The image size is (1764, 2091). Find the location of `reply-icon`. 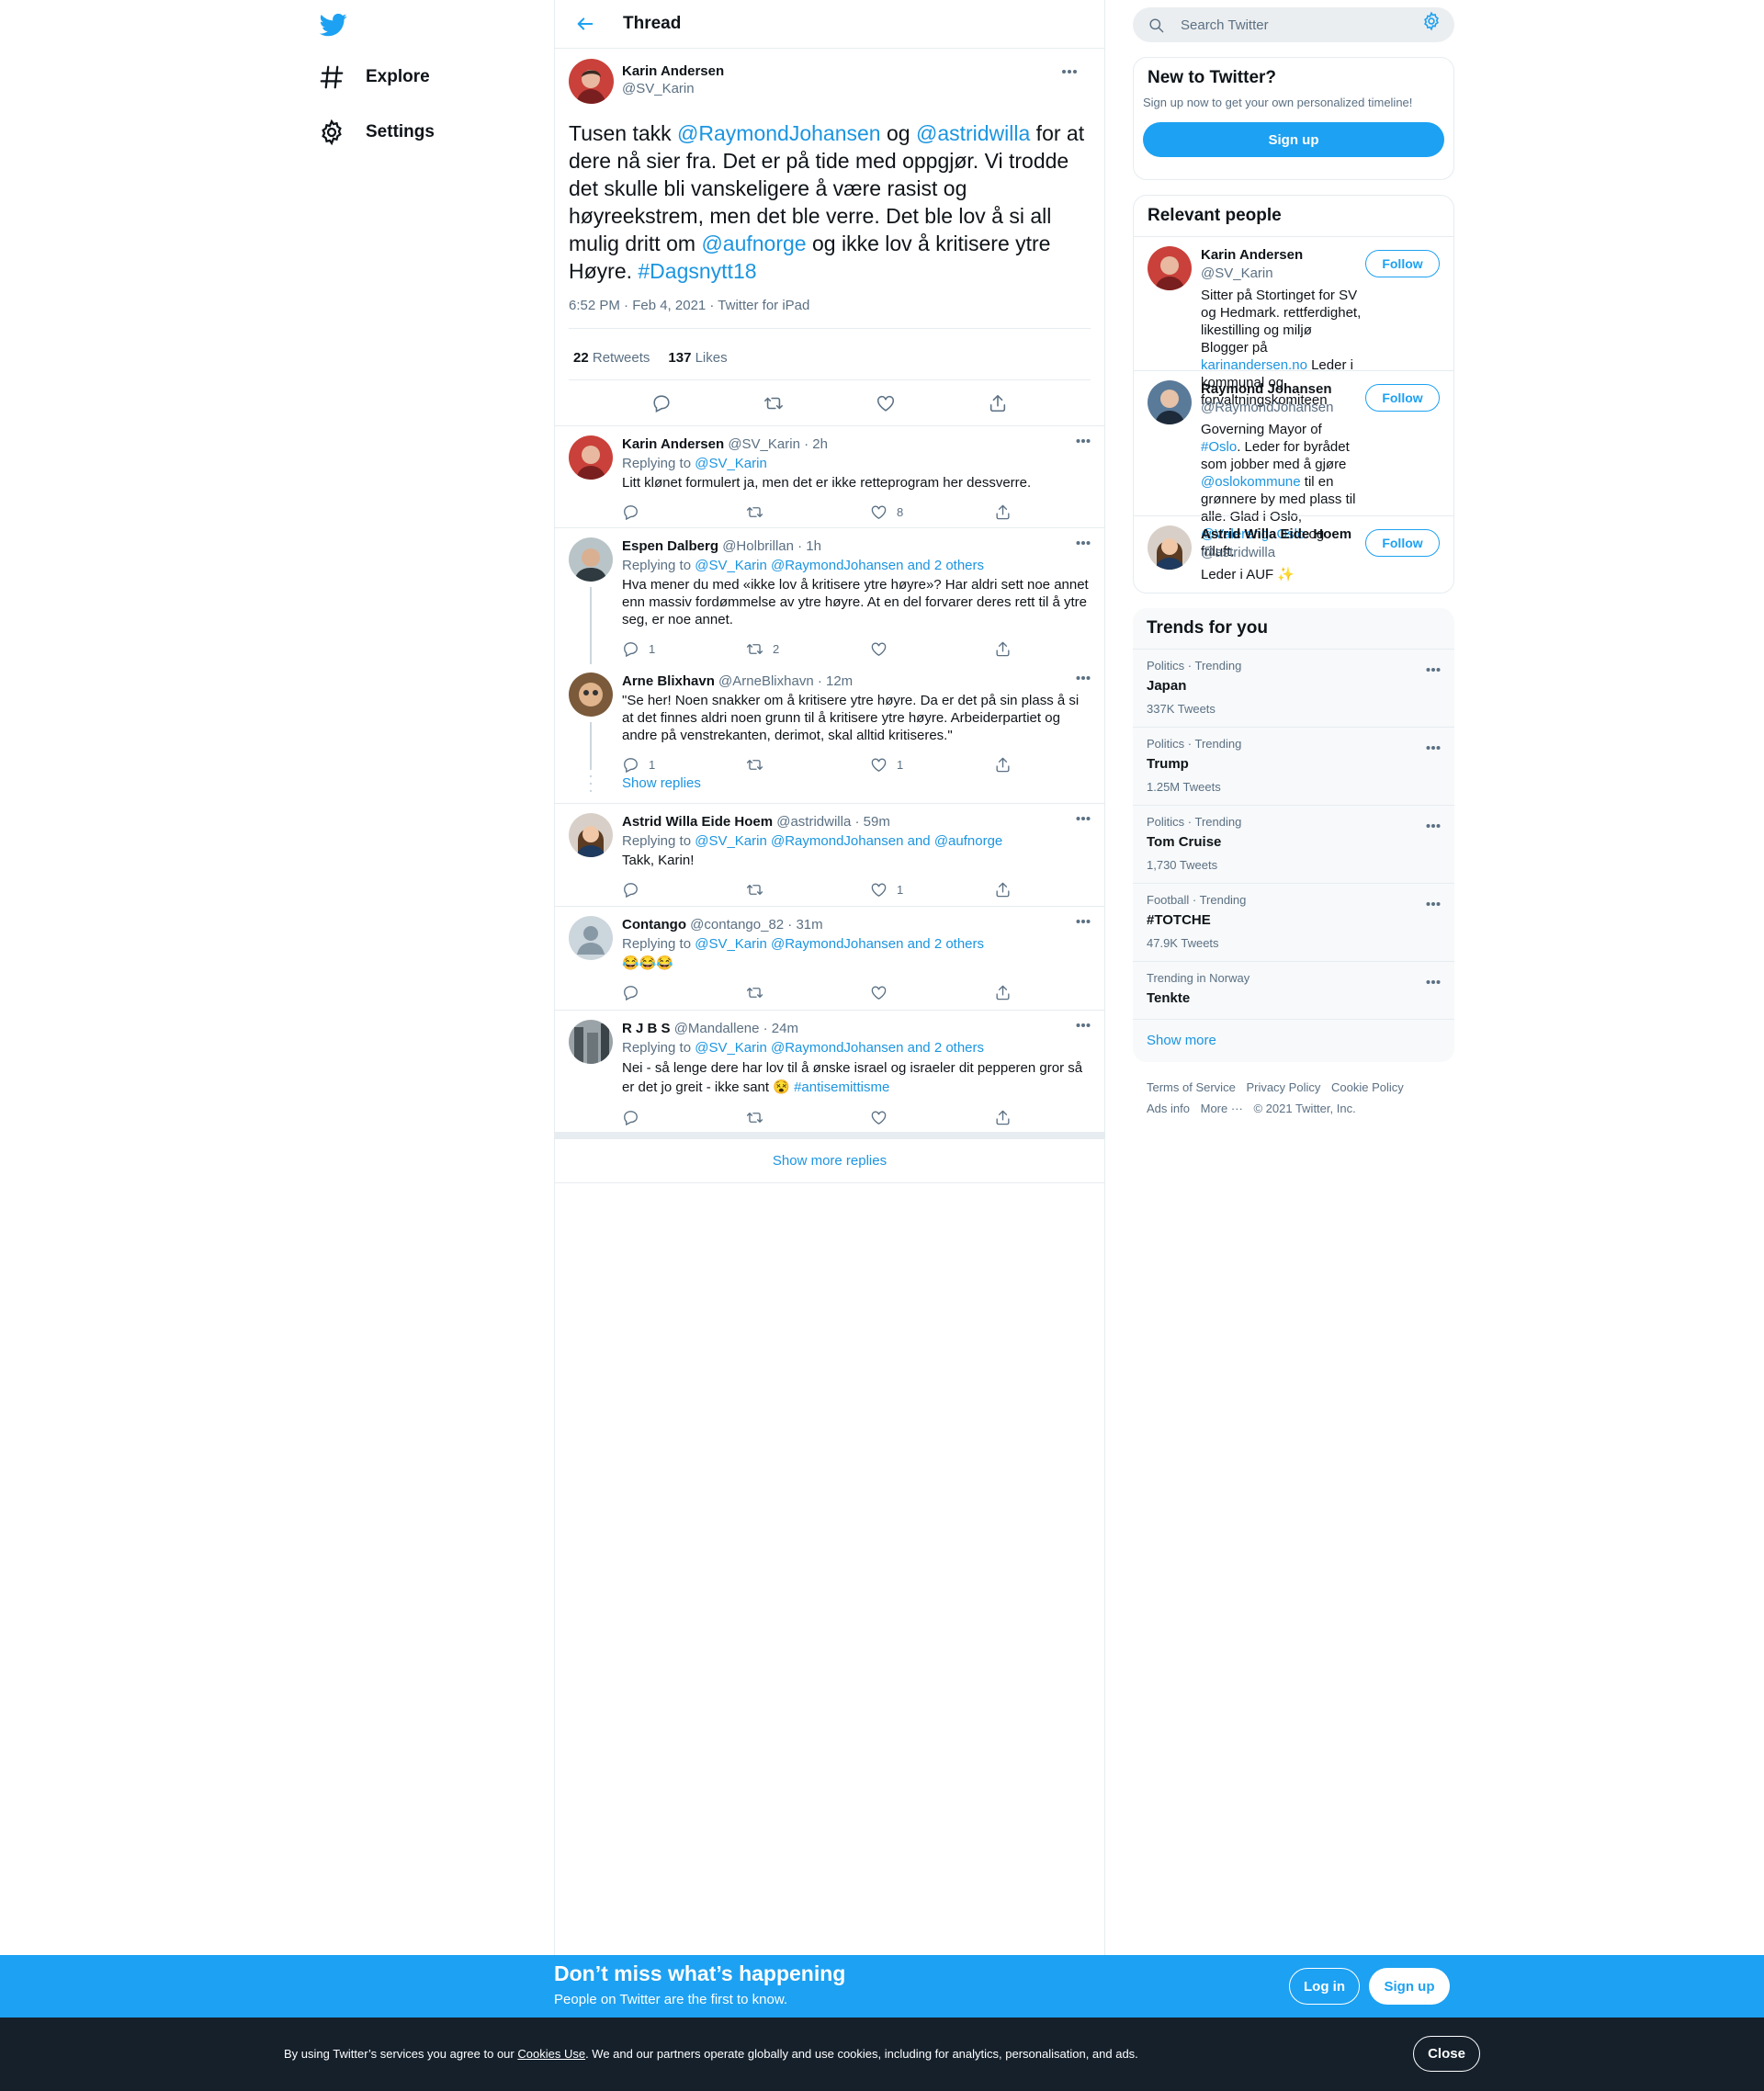

reply-icon is located at coordinates (662, 403).